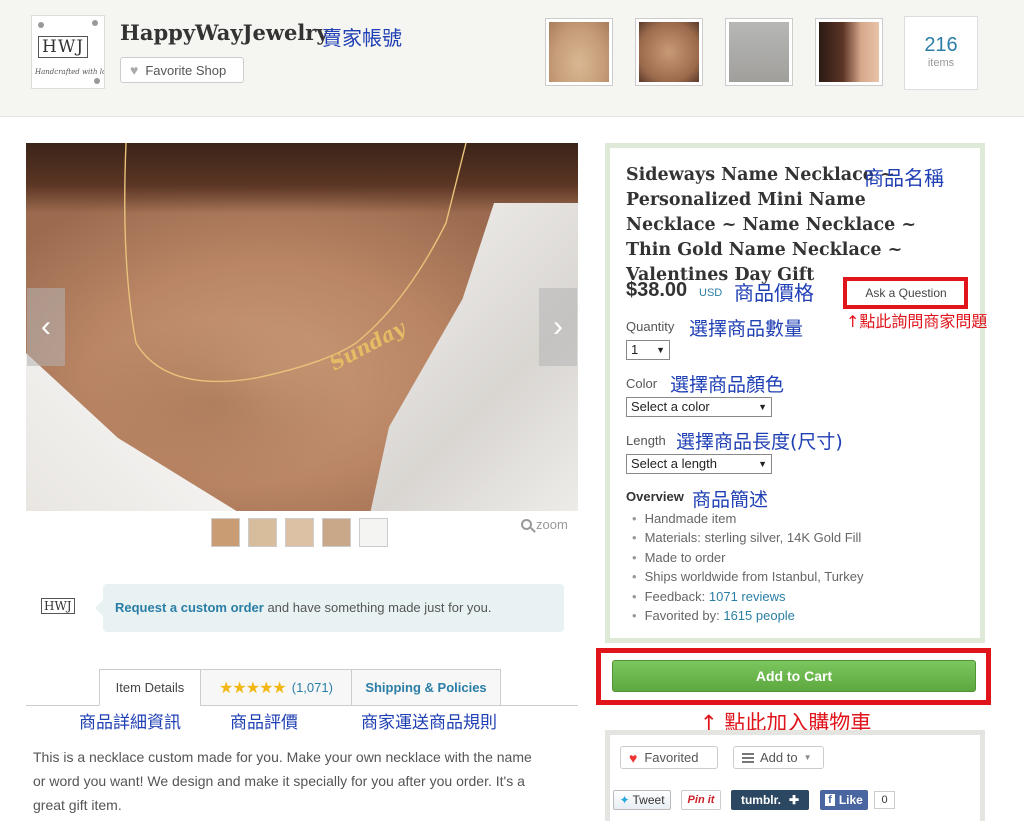 This screenshot has height=821, width=1024. I want to click on tab-item-details-label: Item Details, so click(150, 687).